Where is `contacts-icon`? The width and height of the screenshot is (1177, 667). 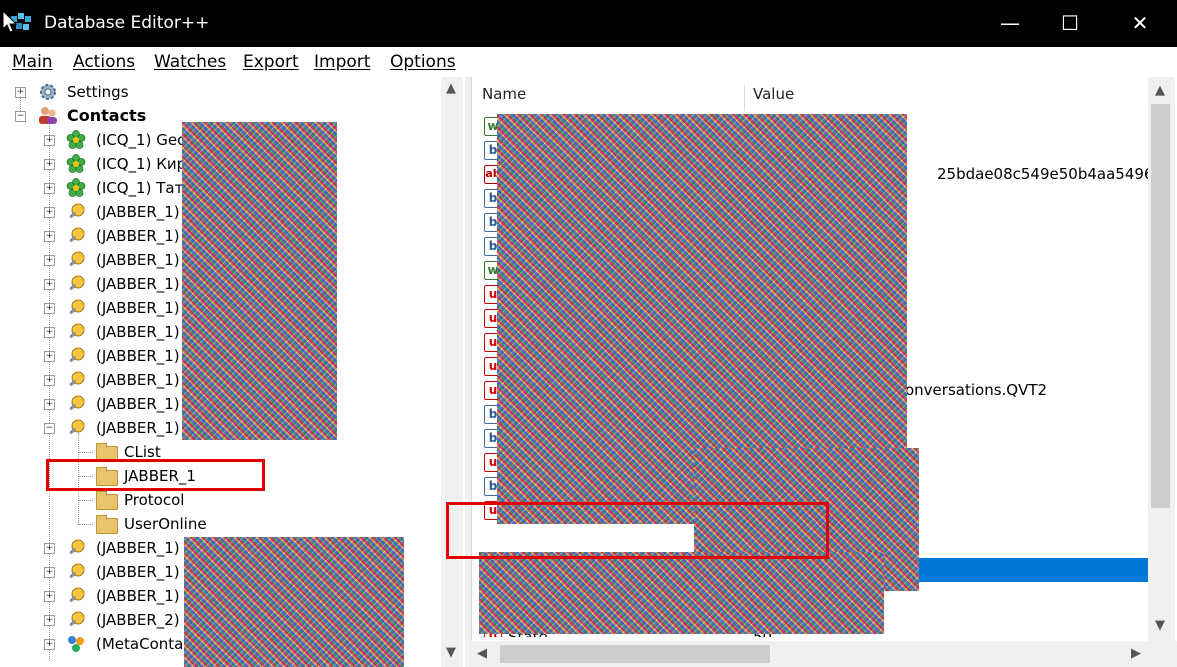 contacts-icon is located at coordinates (48, 115).